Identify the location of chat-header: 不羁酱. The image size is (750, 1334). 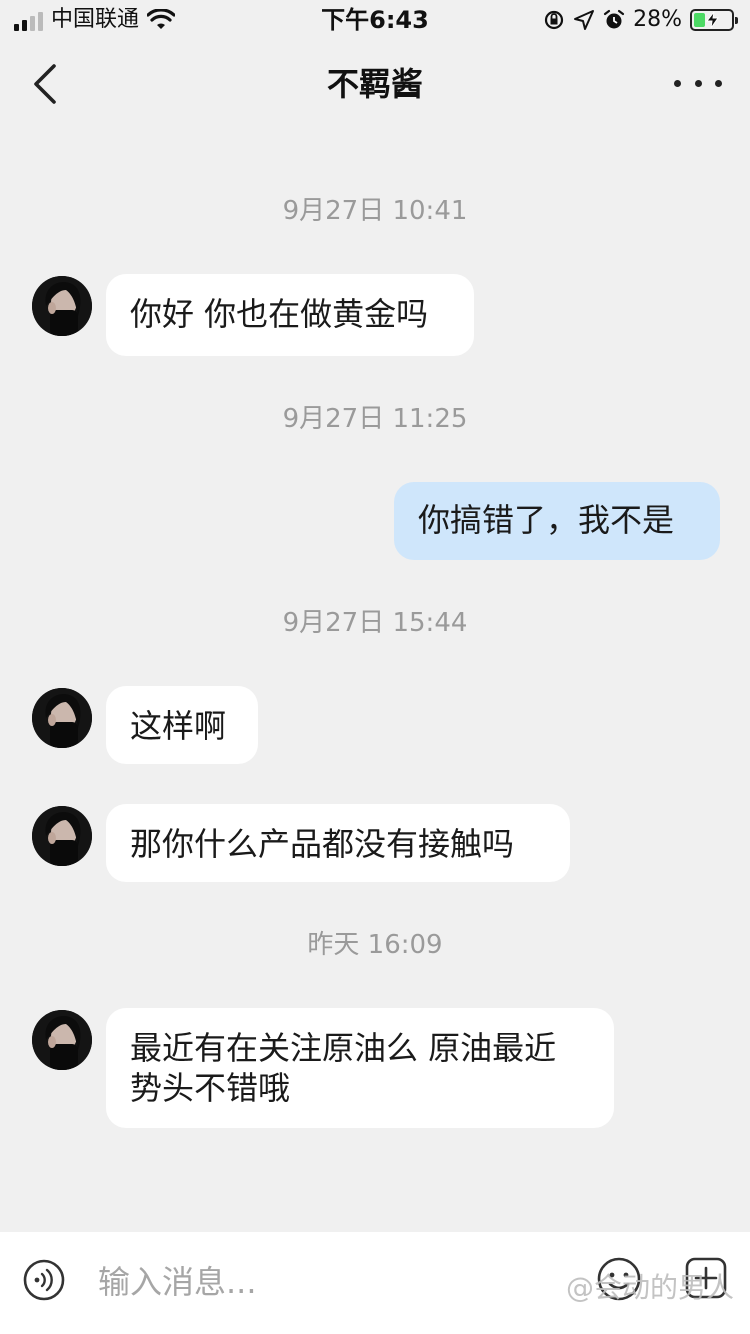
(375, 84).